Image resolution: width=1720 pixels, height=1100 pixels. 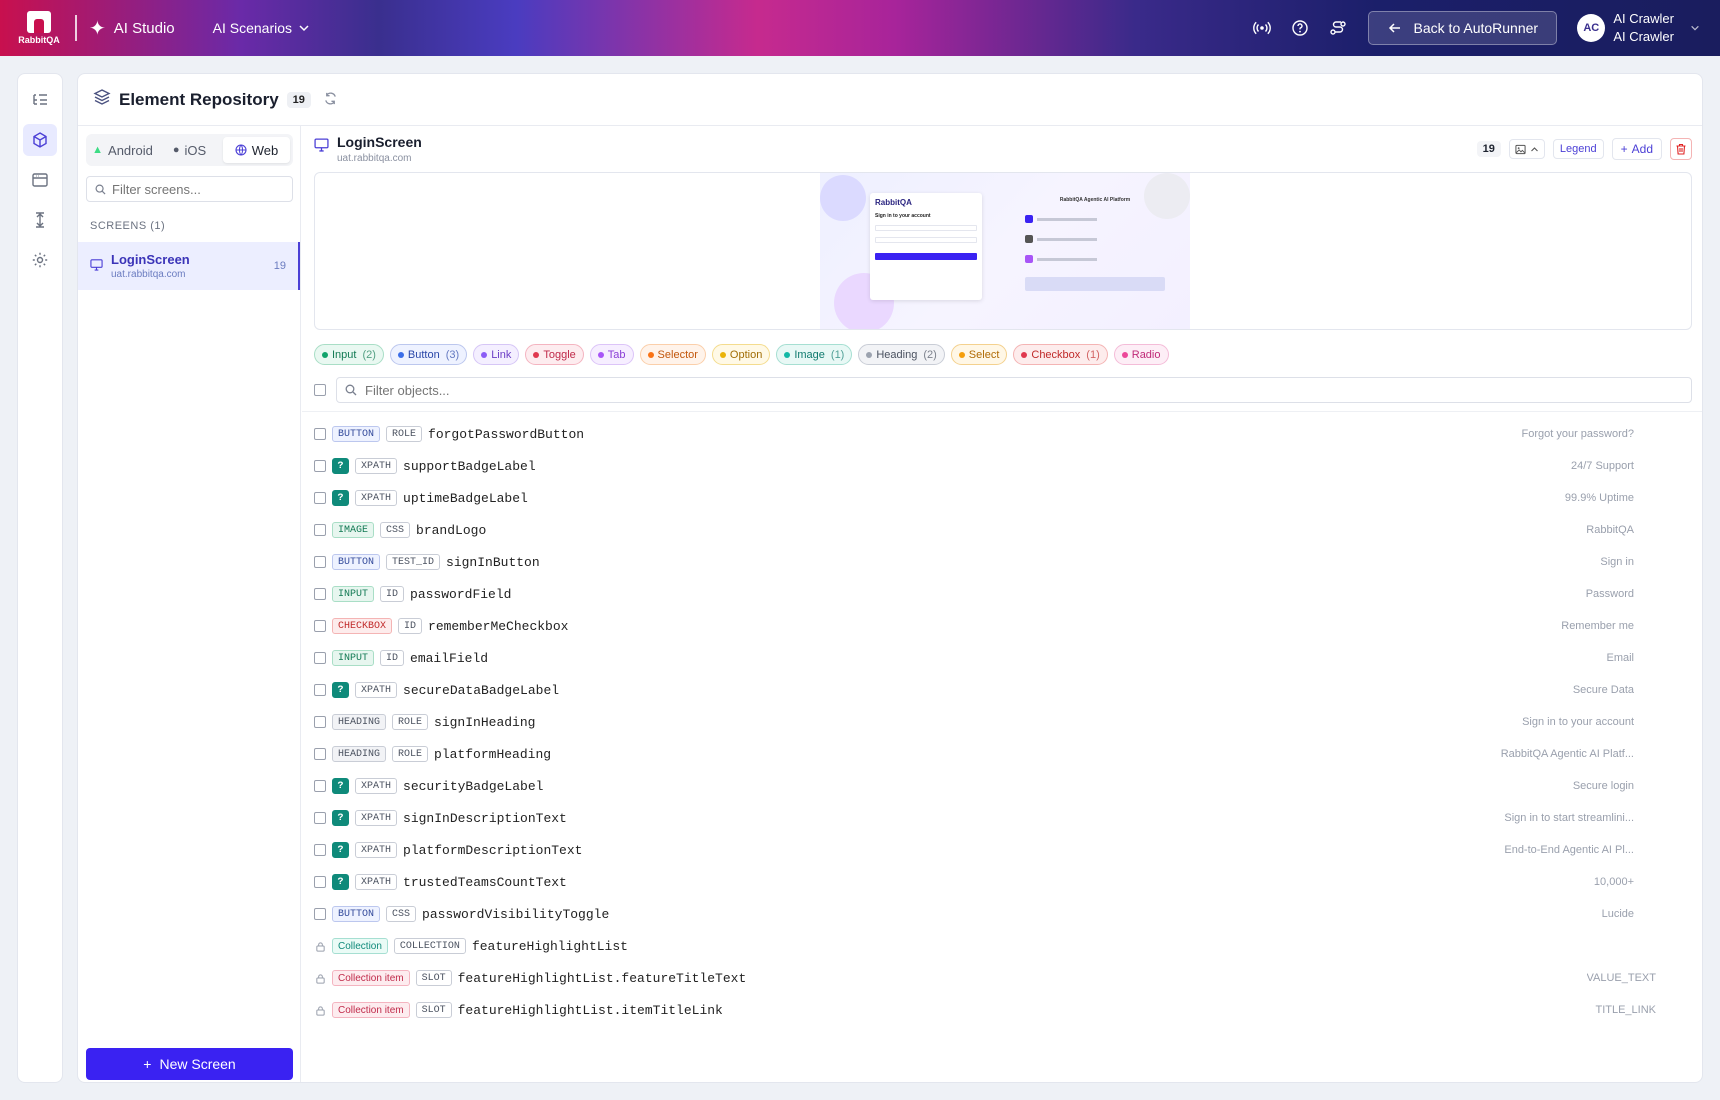 I want to click on element-value: Sign in to your account, so click(x=1578, y=722).